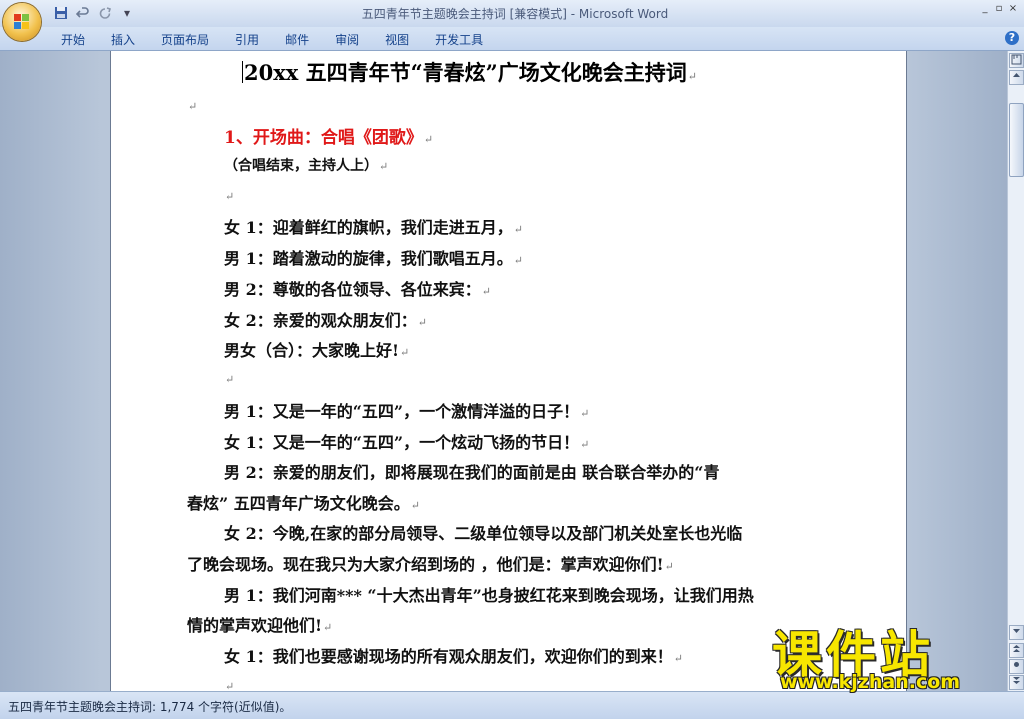 The image size is (1024, 719). I want to click on ribbon-tabs: 开始 插入 页面布局 引用 邮件 审阅 视图 开发工具, so click(272, 39).